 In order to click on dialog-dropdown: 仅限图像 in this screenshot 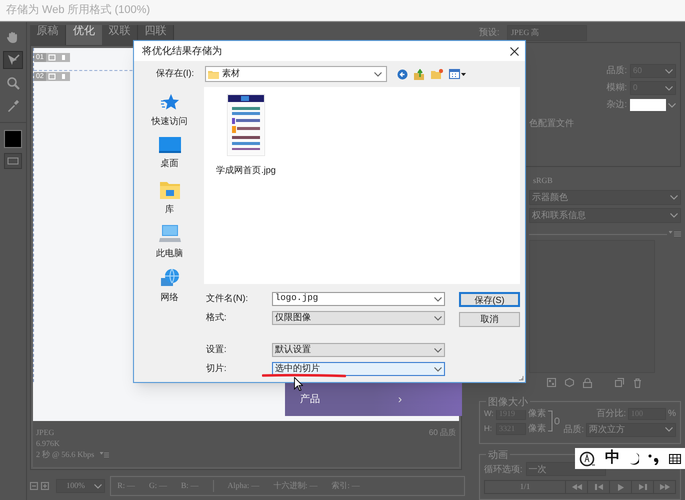, I will do `click(358, 318)`.